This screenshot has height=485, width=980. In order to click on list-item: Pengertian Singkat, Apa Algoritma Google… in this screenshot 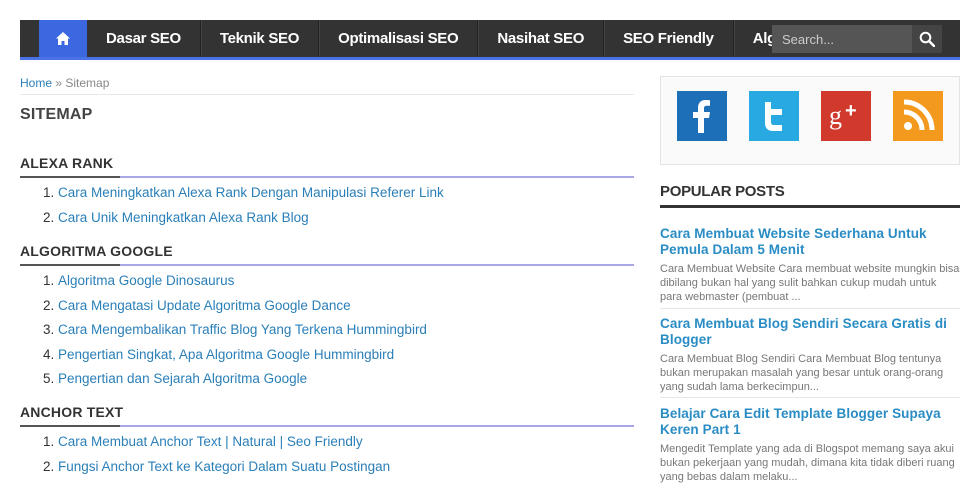, I will do `click(346, 358)`.